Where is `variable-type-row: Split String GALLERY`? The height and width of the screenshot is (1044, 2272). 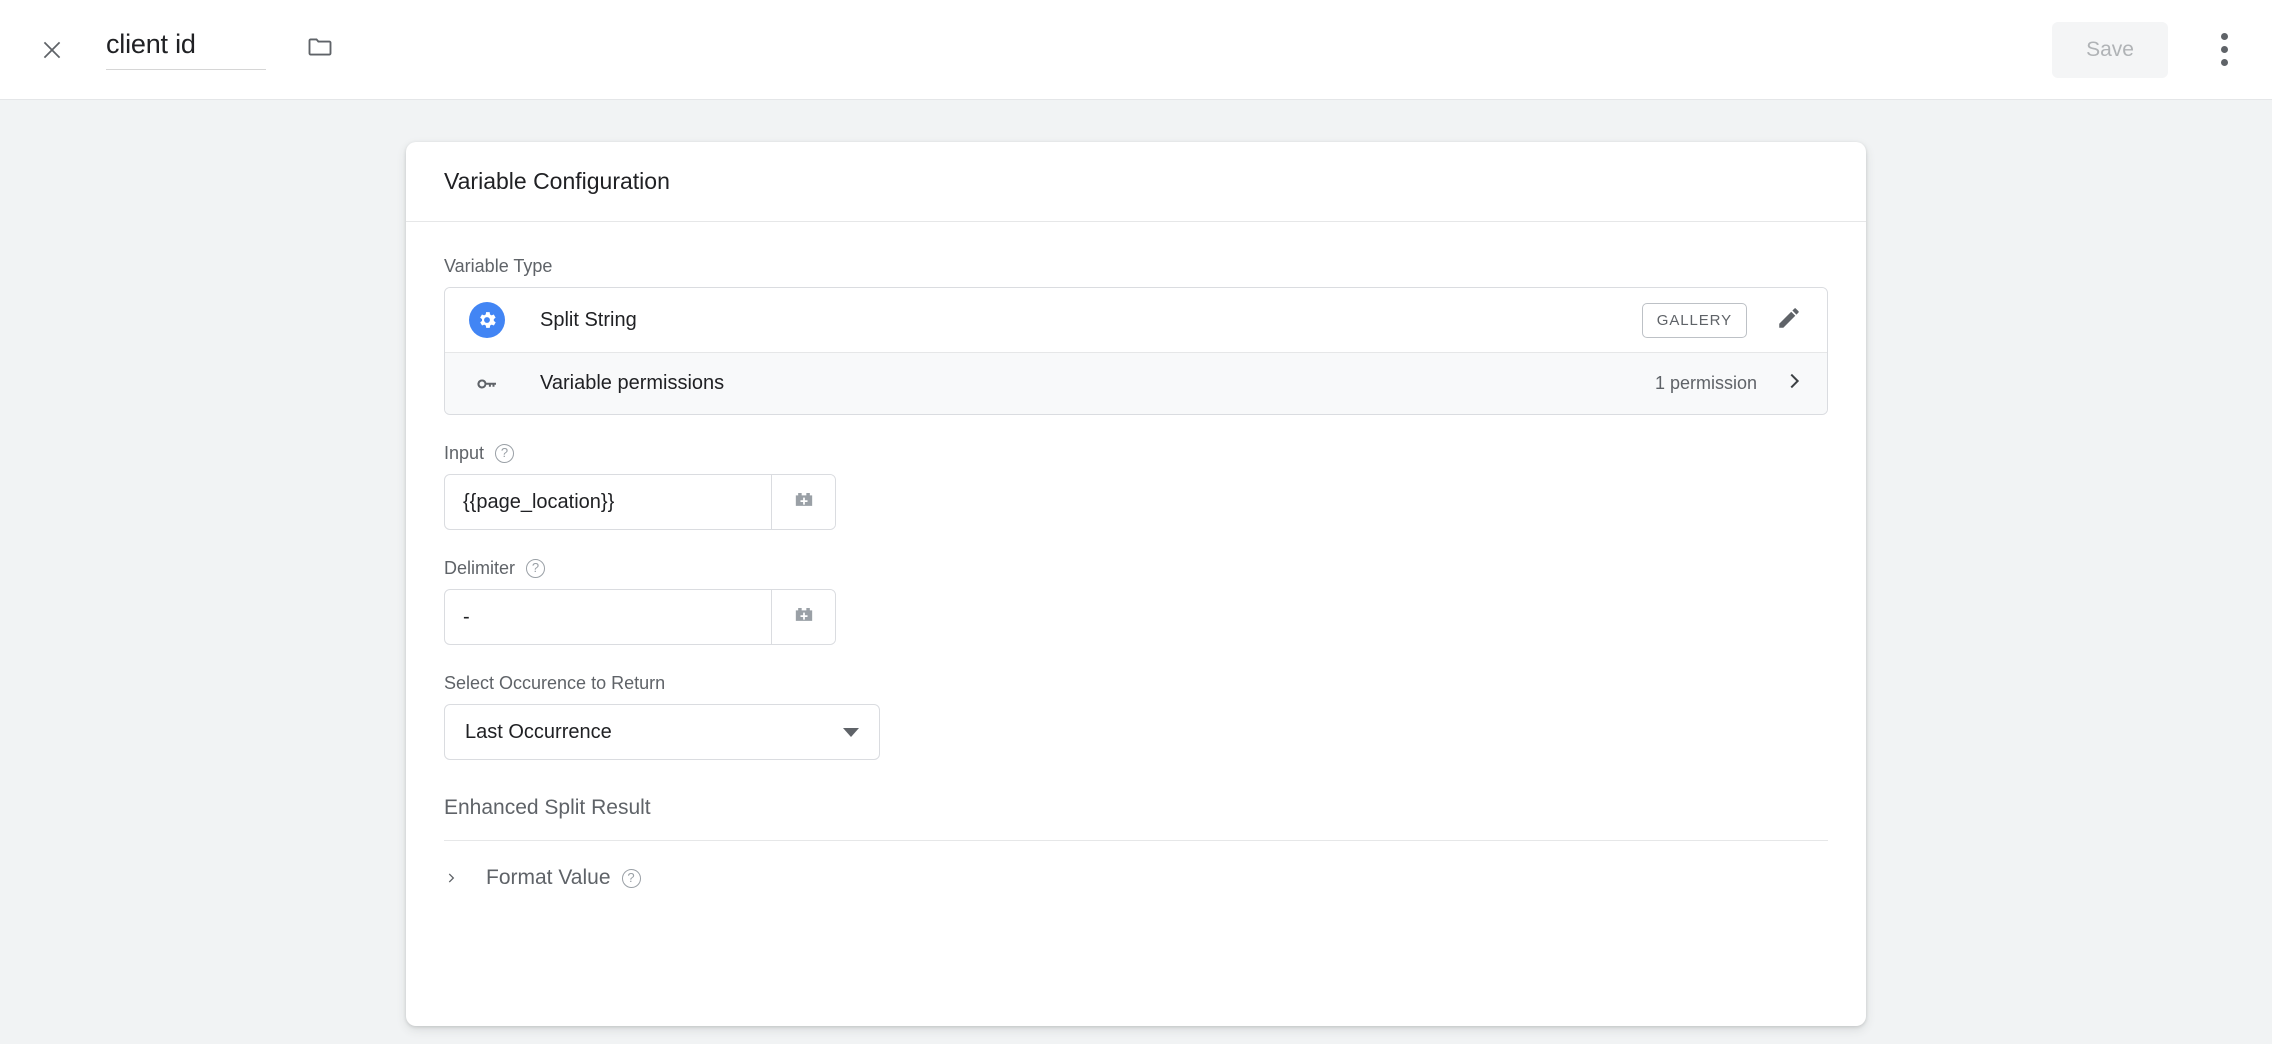
variable-type-row: Split String GALLERY is located at coordinates (1136, 320).